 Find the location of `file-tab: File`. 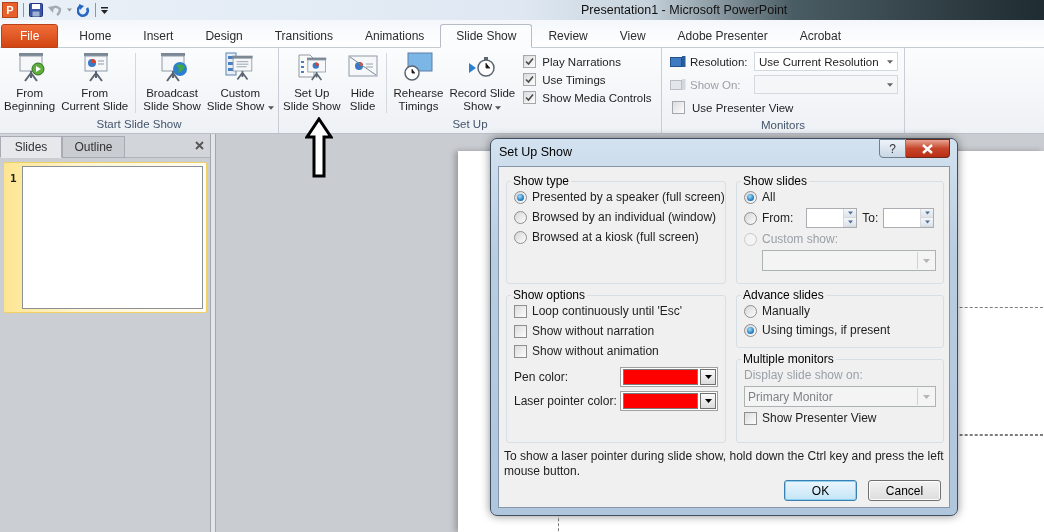

file-tab: File is located at coordinates (30, 36).